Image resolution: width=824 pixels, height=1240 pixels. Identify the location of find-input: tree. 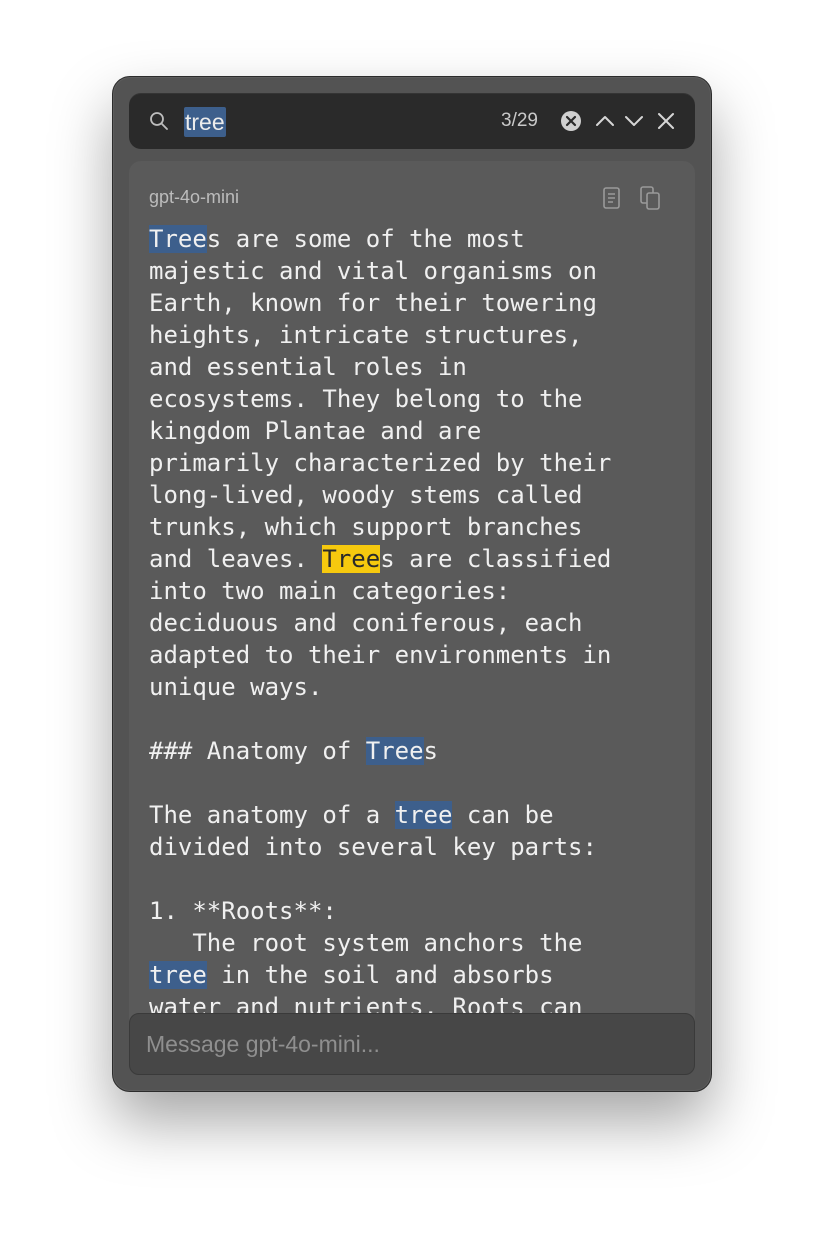
(205, 122).